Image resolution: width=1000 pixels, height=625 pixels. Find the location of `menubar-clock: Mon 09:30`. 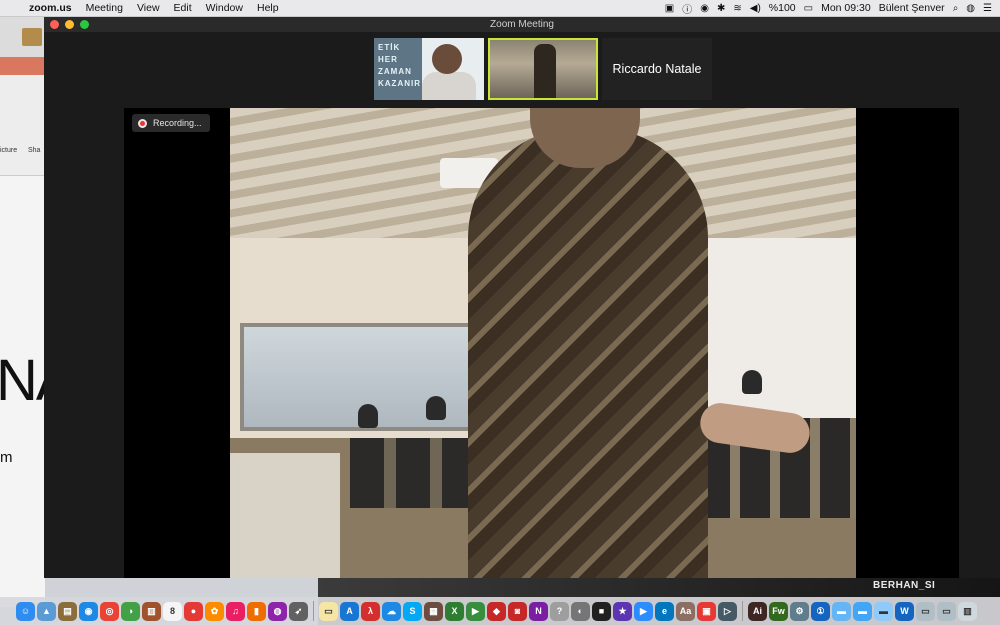

menubar-clock: Mon 09:30 is located at coordinates (846, 8).